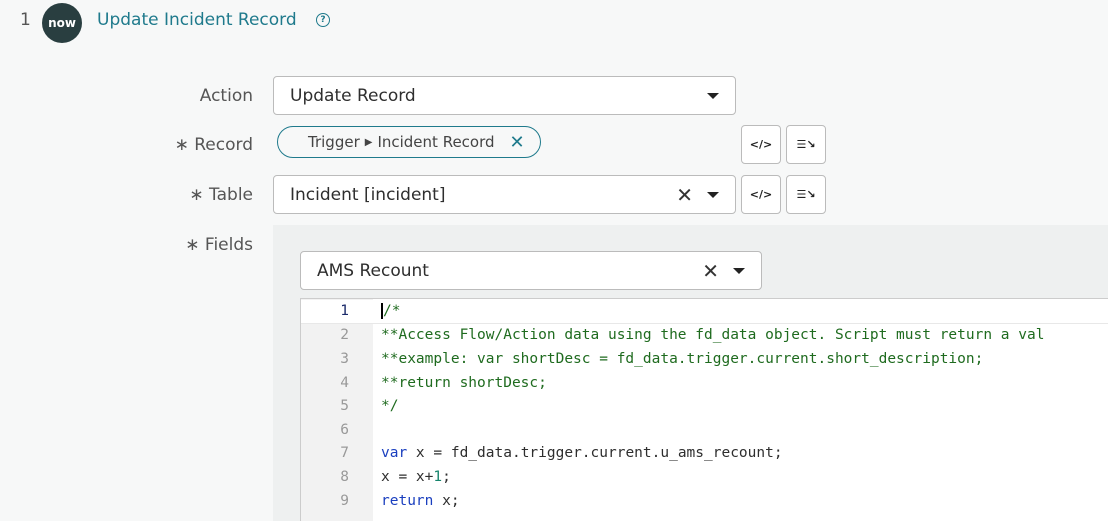  What do you see at coordinates (446, 500) in the screenshot?
I see `code-token: x;` at bounding box center [446, 500].